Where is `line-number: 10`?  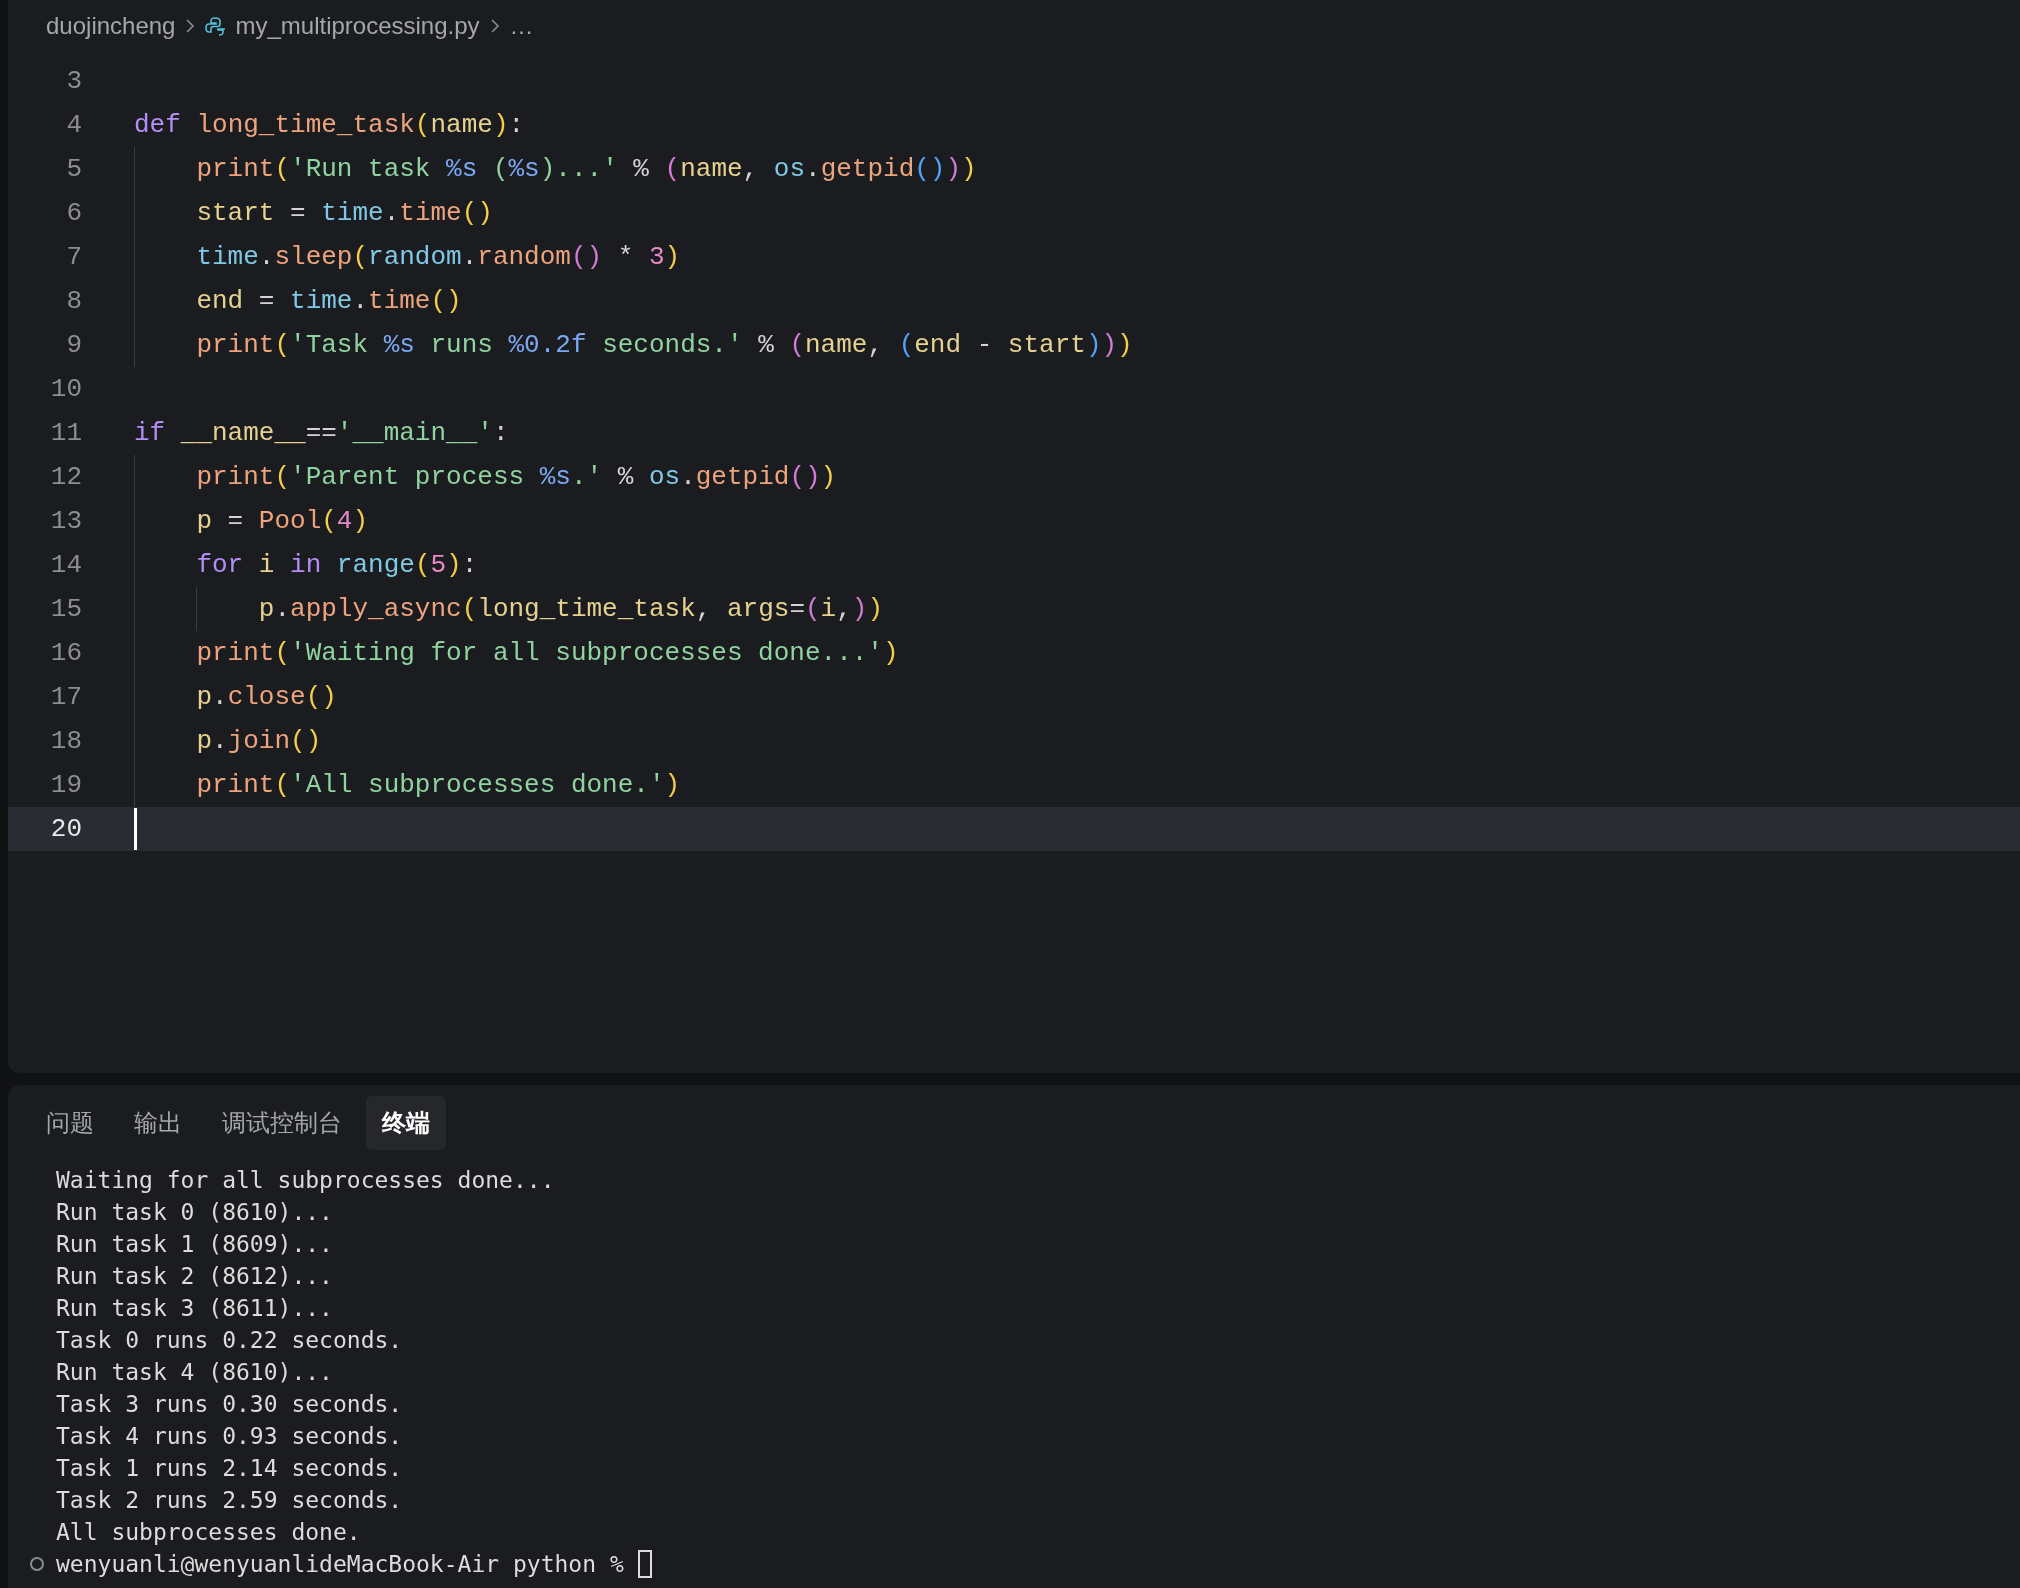 line-number: 10 is located at coordinates (65, 389).